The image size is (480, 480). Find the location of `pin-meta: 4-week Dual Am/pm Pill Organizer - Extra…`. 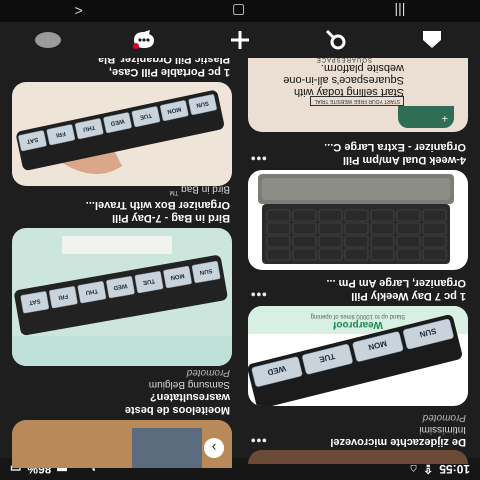

pin-meta: 4-week Dual Am/pm Pill Organizer - Extra… is located at coordinates (358, 153).